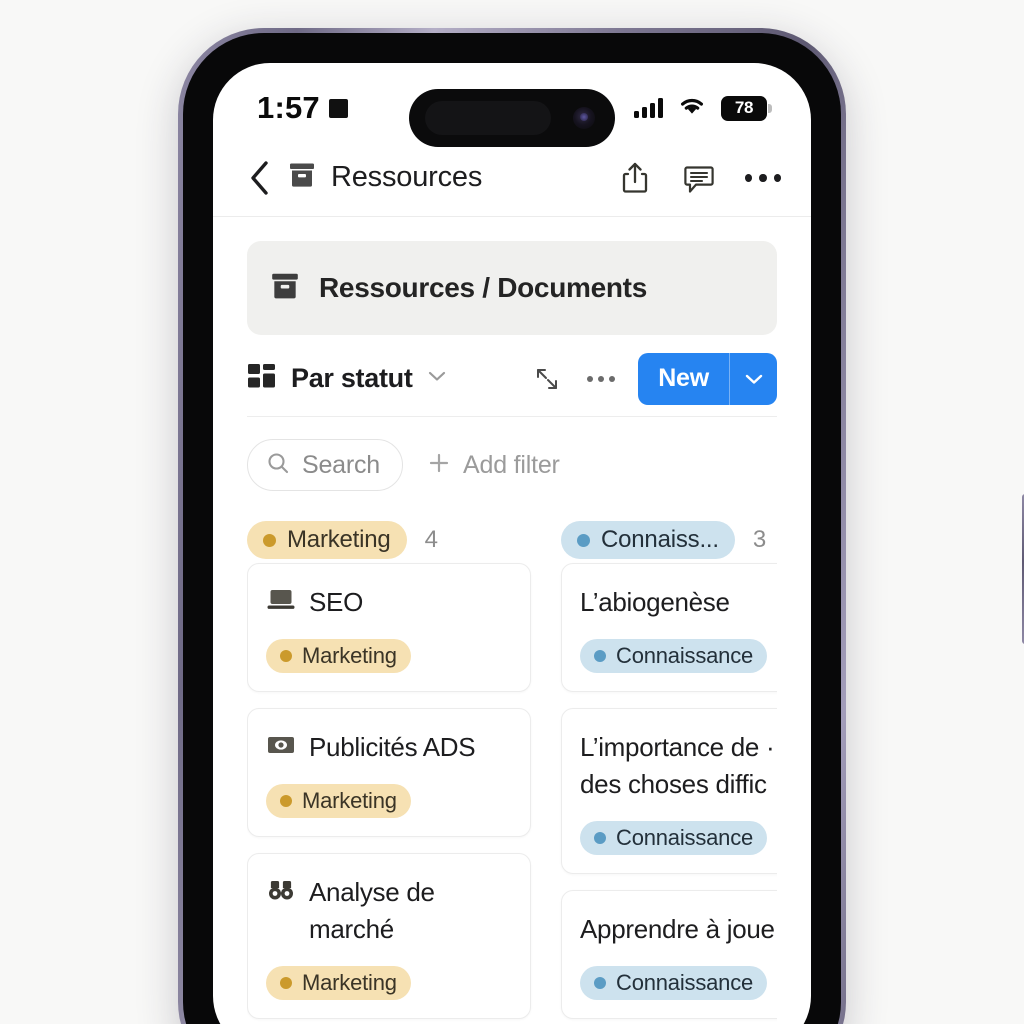 This screenshot has width=1024, height=1024. I want to click on wifi-icon, so click(692, 108).